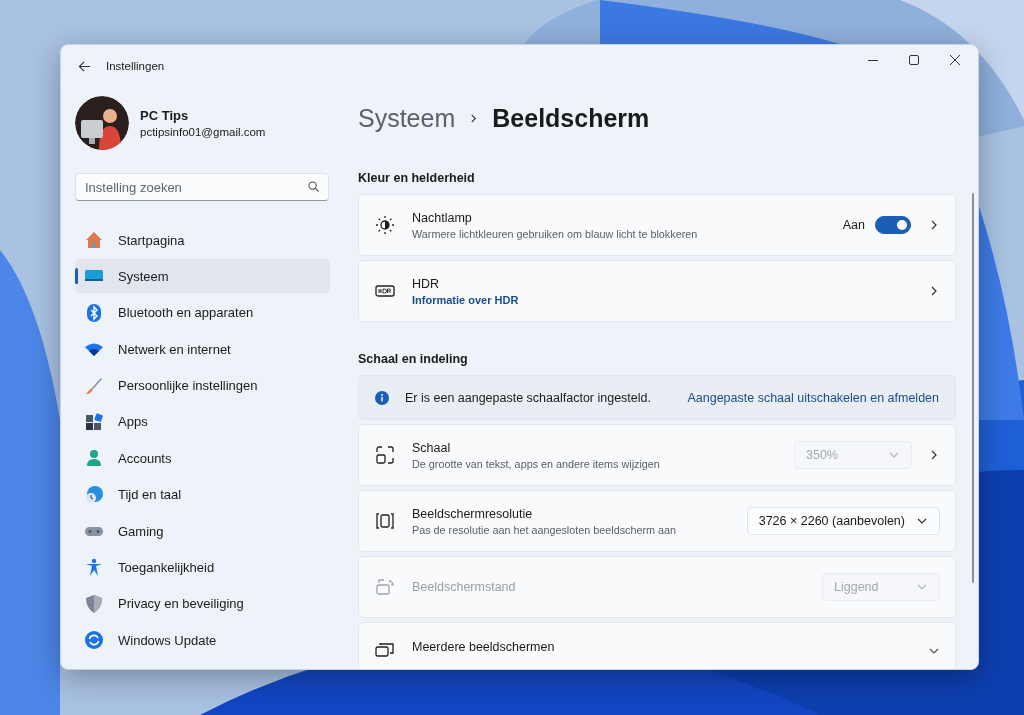 This screenshot has width=1024, height=715. I want to click on setting-description: Warmere lichtkleuren gebruiken om blauw licht te blokkeren, so click(555, 233).